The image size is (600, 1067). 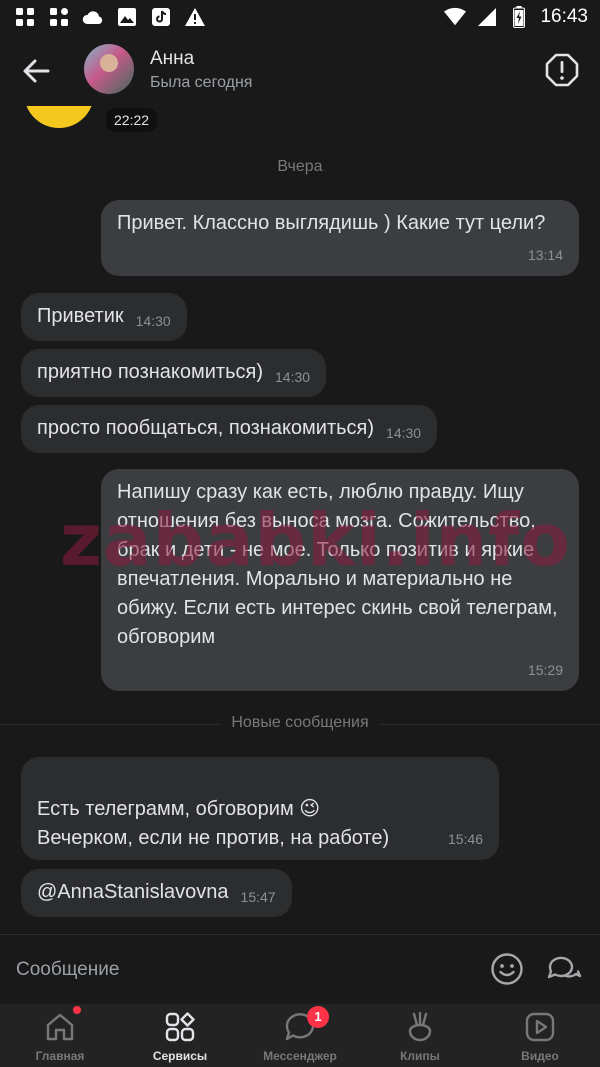 What do you see at coordinates (487, 17) in the screenshot?
I see `signal-icon` at bounding box center [487, 17].